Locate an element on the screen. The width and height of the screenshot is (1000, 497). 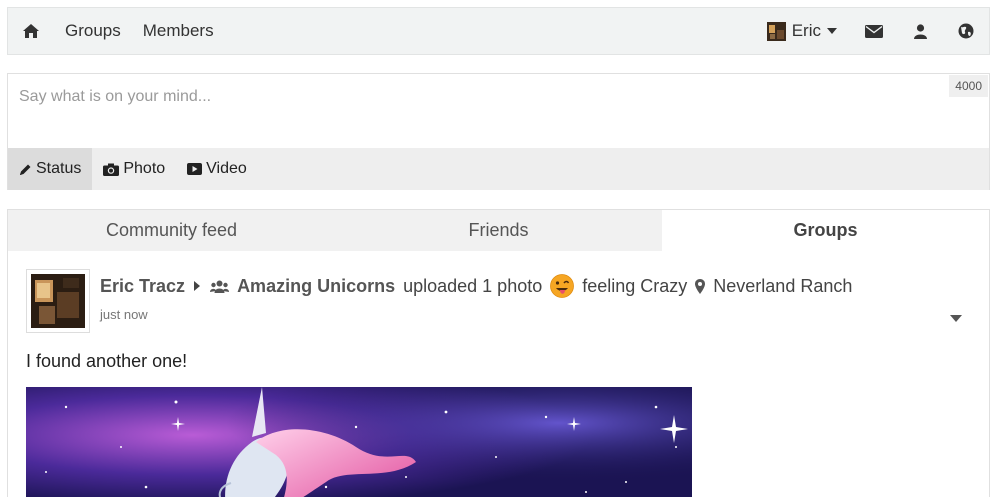
location-link: Neverland Ranch is located at coordinates (782, 286).